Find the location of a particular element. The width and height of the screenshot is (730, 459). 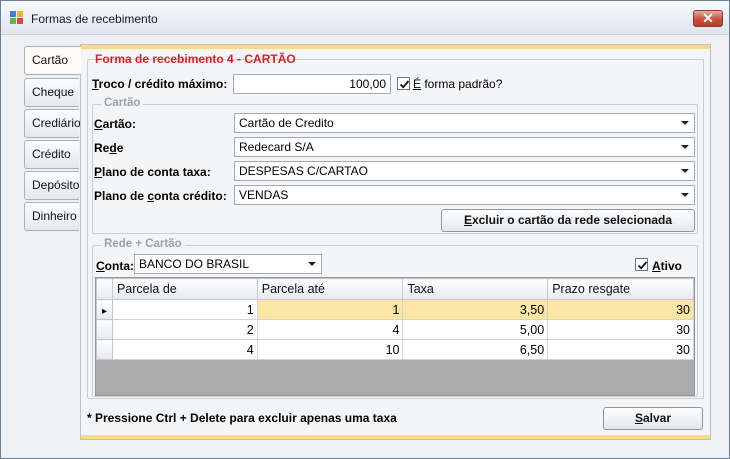

forma-padrao-checkbox is located at coordinates (403, 83).